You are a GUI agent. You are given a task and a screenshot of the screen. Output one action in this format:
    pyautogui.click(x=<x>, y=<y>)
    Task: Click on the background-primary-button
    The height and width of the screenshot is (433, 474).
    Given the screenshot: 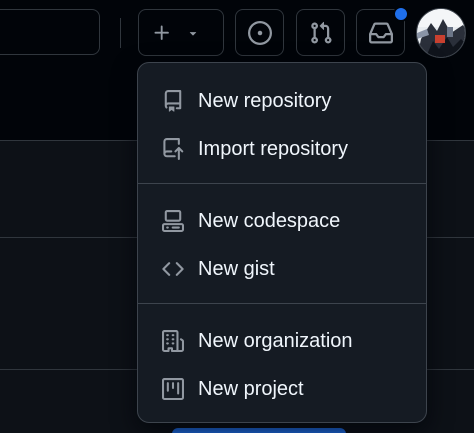 What is the action you would take?
    pyautogui.click(x=259, y=430)
    